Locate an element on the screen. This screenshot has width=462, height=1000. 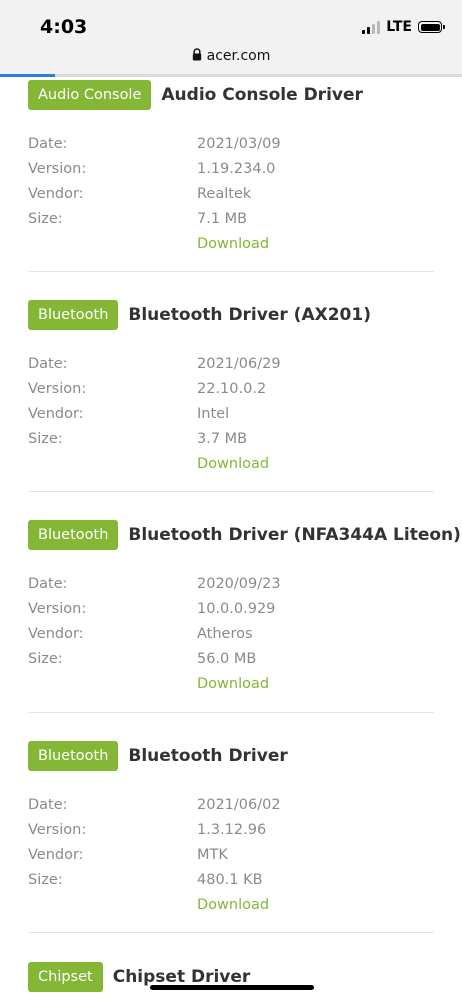
size-value: 480.1 KB is located at coordinates (230, 880).